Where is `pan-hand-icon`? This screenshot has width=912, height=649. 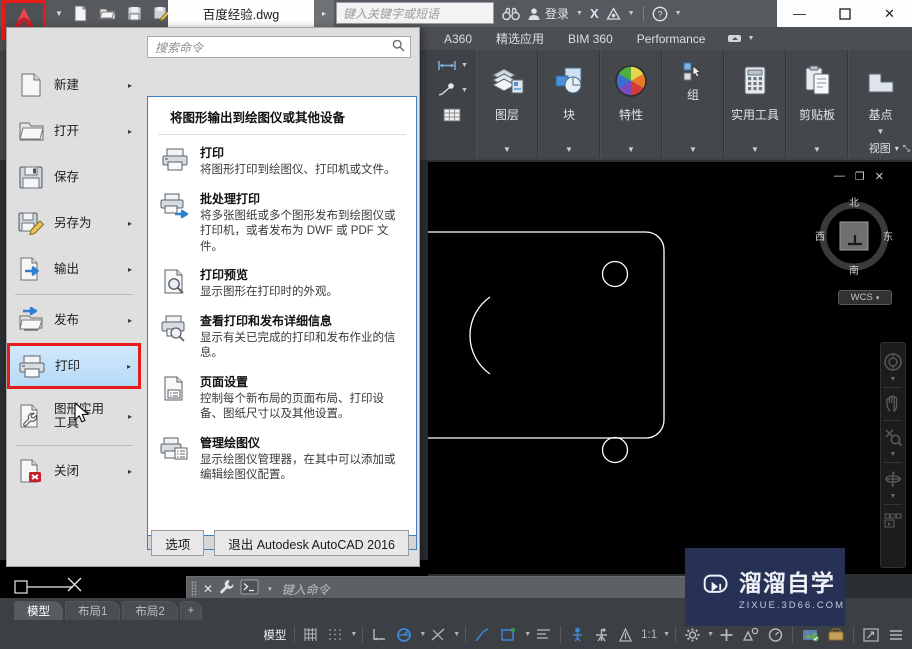
pan-hand-icon is located at coordinates (893, 404).